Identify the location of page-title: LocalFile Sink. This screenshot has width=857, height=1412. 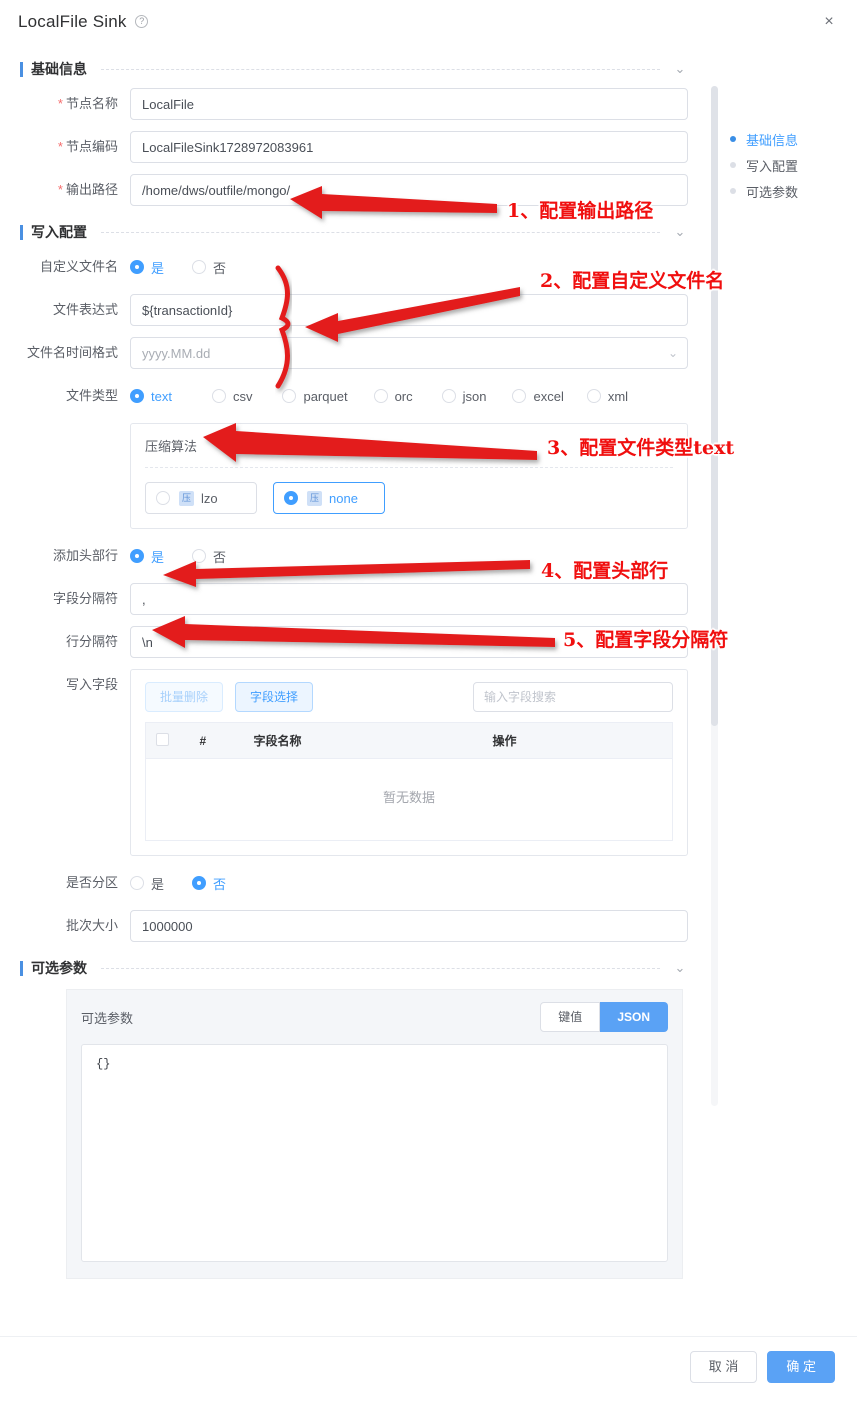
(72, 21).